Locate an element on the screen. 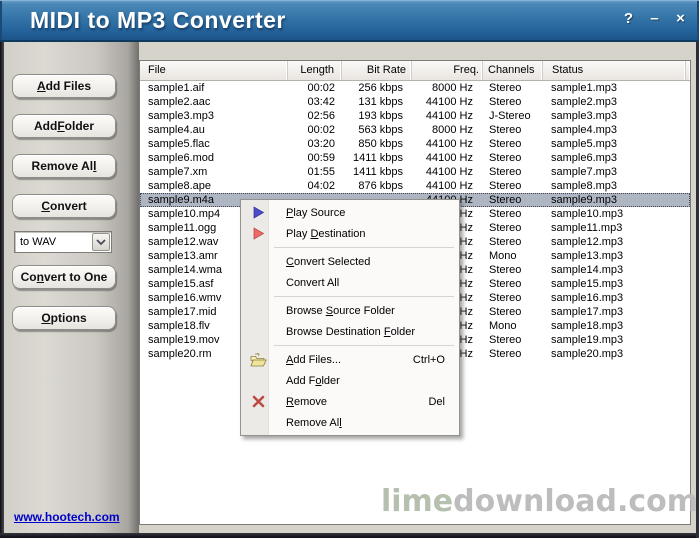 The height and width of the screenshot is (538, 699). column-header-length: Length is located at coordinates (315, 70).